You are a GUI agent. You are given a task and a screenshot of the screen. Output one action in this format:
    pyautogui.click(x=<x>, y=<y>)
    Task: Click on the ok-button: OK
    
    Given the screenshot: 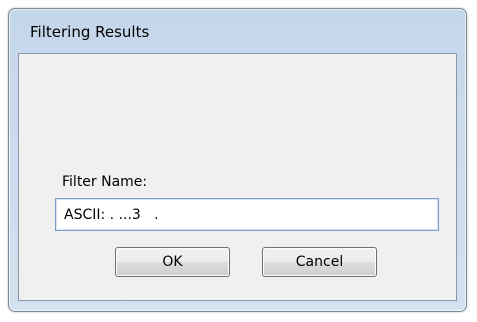 What is the action you would take?
    pyautogui.click(x=172, y=262)
    